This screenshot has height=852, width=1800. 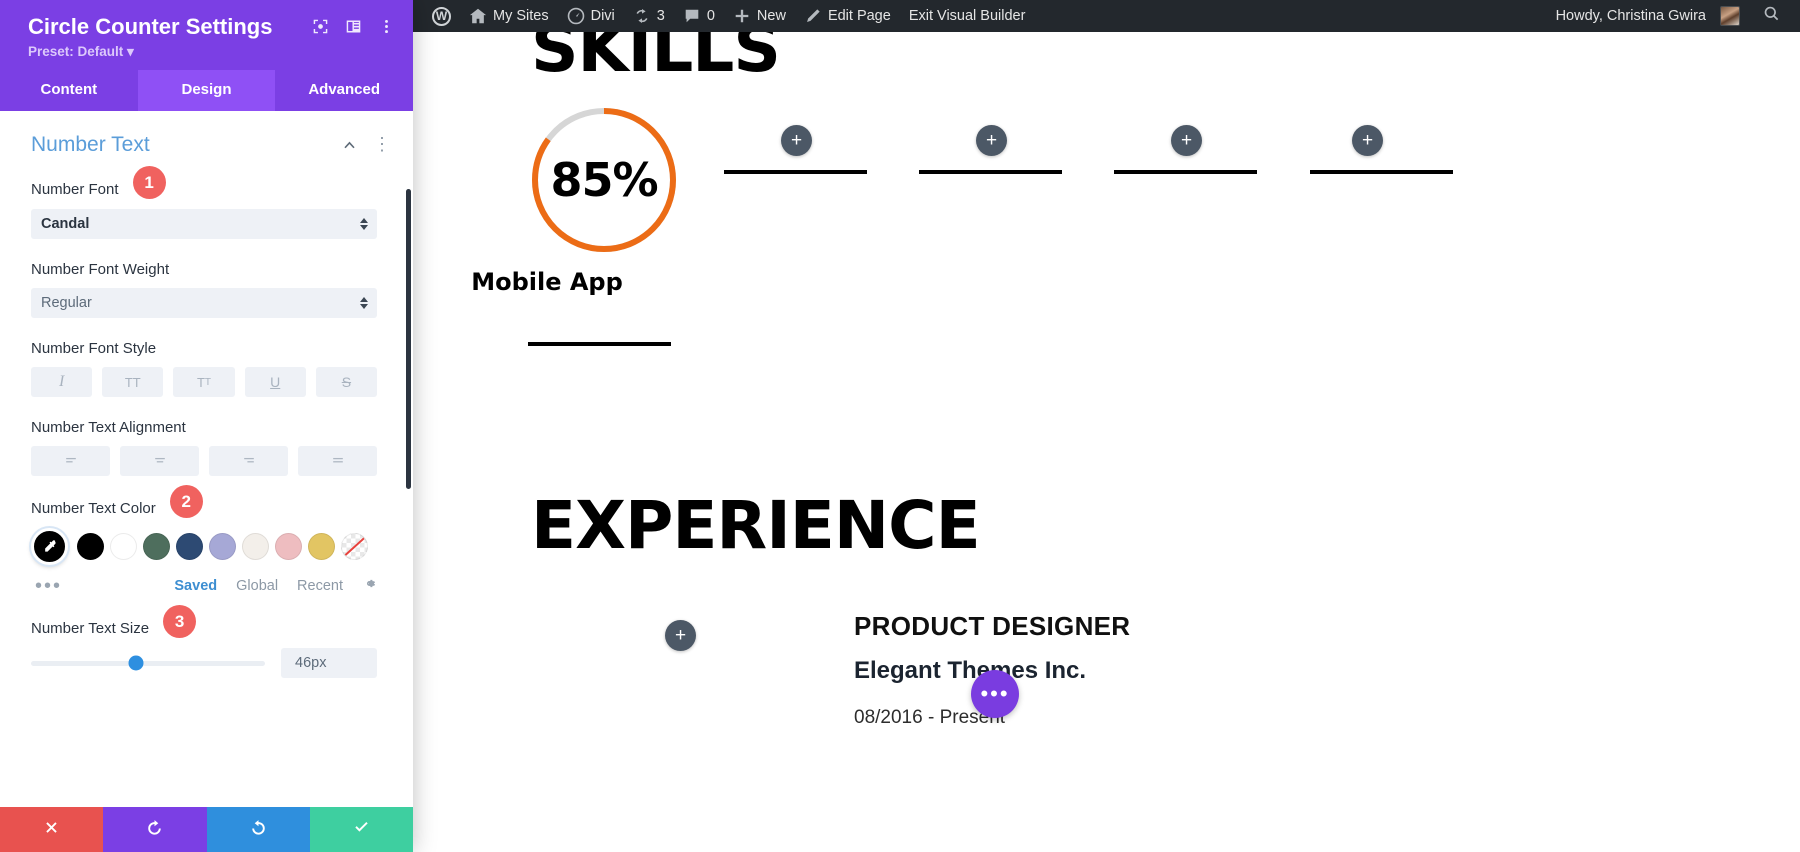 I want to click on field-label-number-font-style: Number Font Style, so click(x=94, y=349).